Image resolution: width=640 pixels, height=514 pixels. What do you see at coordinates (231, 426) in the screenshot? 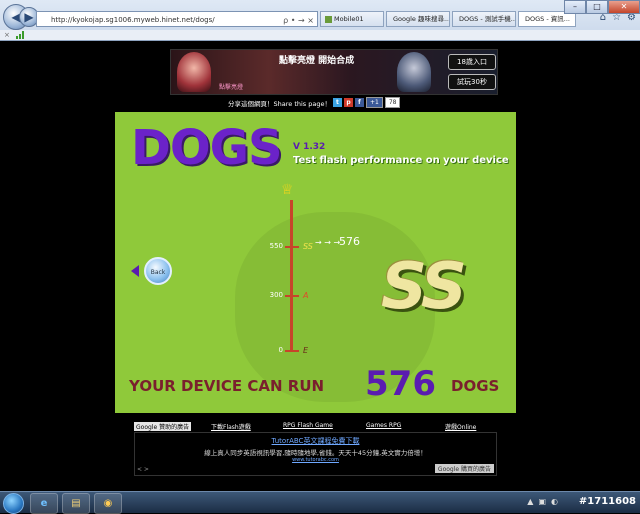
I see `ad-link: 下載Flash遊戲` at bounding box center [231, 426].